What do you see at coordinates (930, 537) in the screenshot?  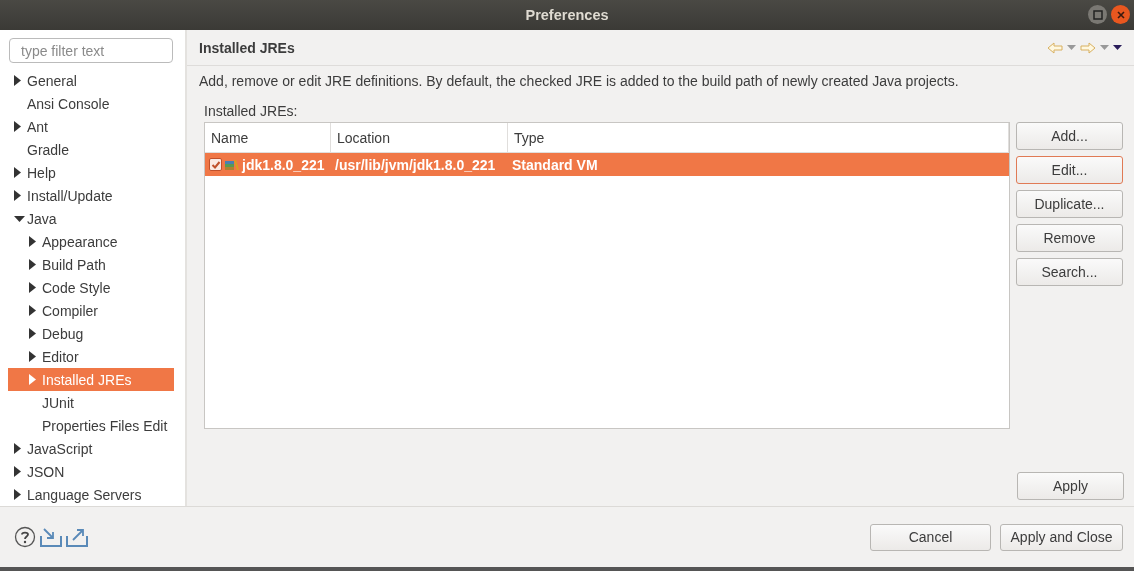 I see `dialog-button: Cancel` at bounding box center [930, 537].